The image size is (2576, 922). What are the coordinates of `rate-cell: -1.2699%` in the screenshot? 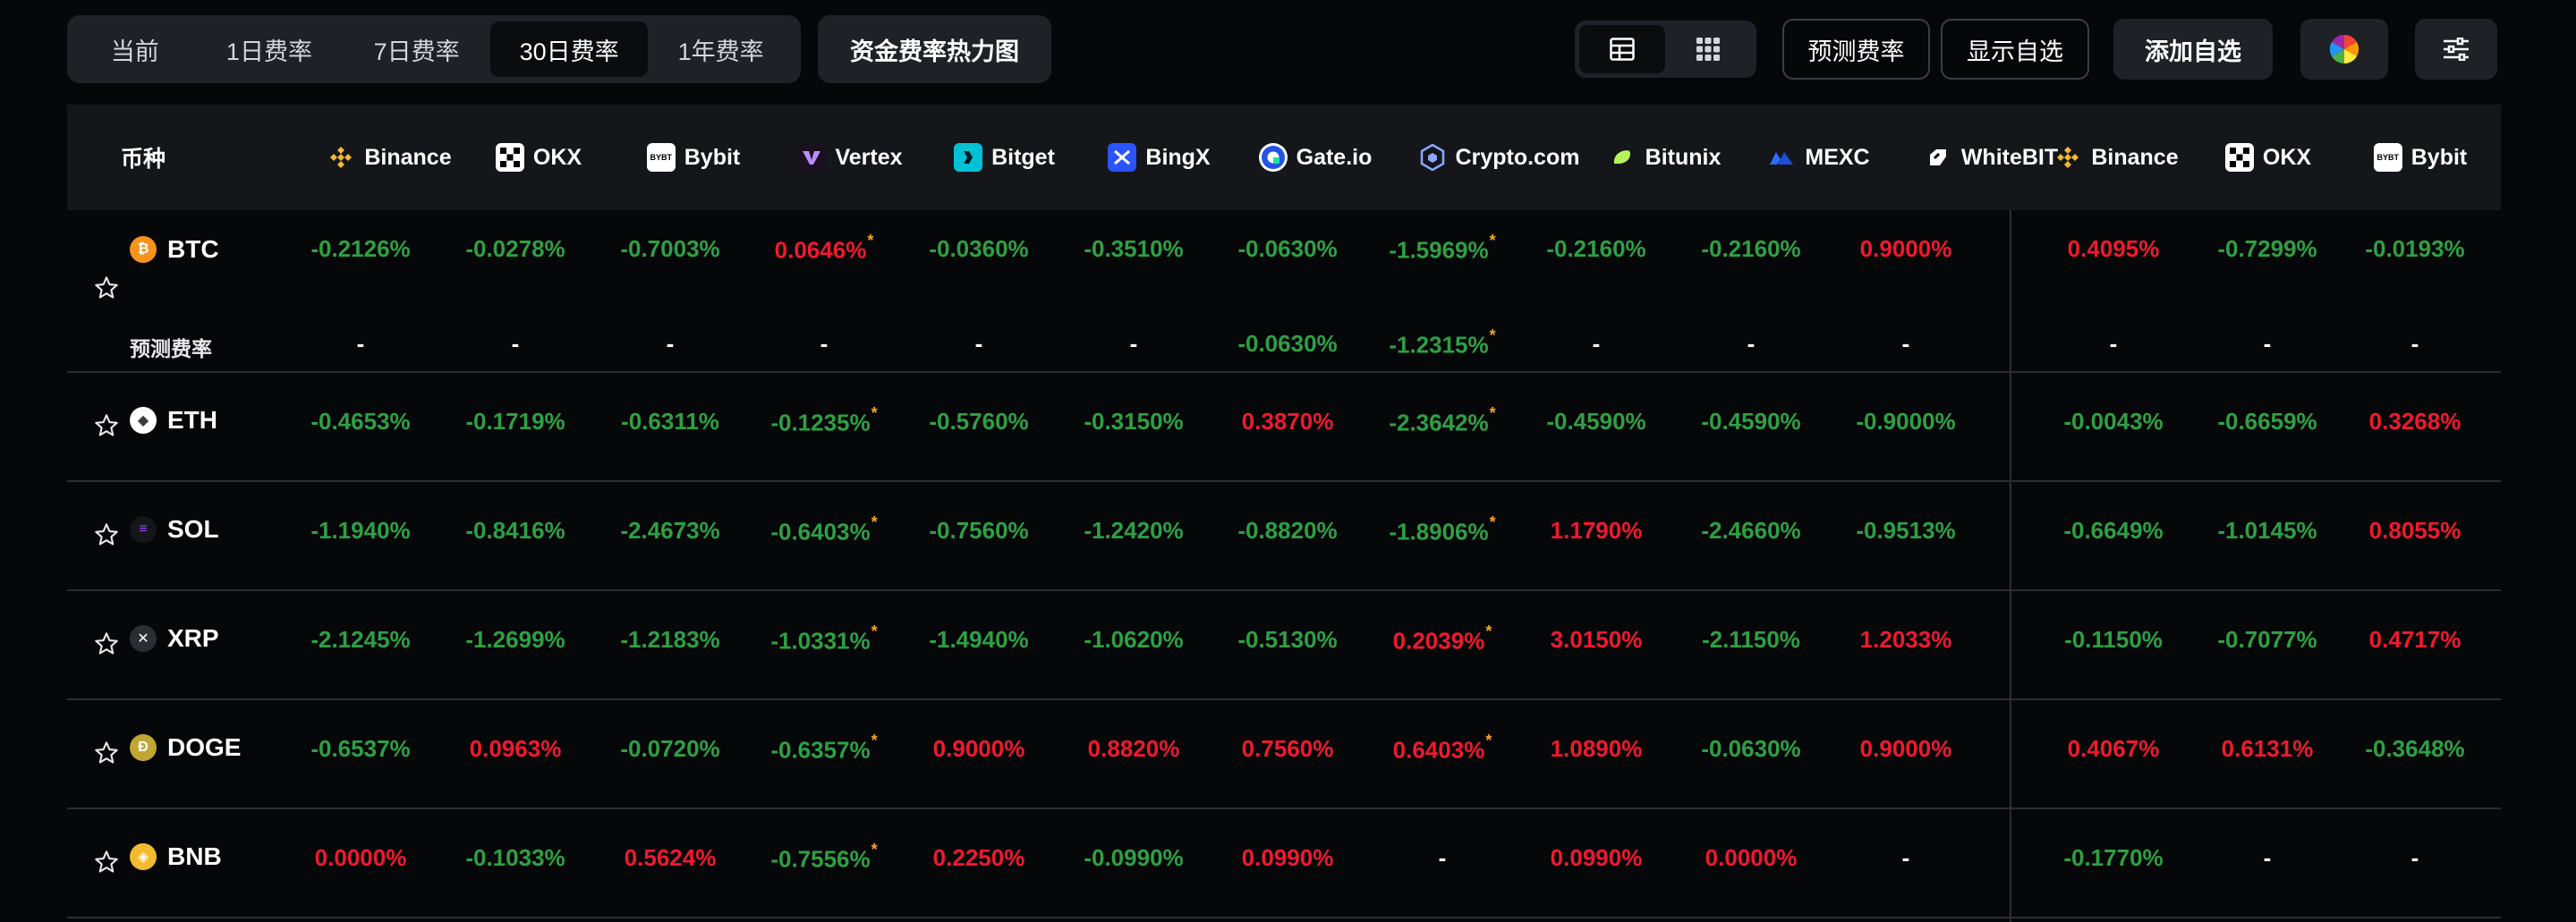 It's located at (515, 640).